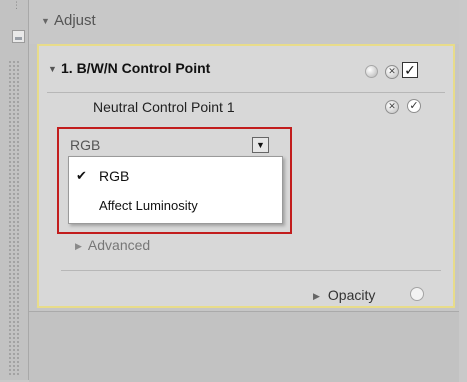 This screenshot has height=382, width=467. I want to click on resize-grip, so click(14, 217).